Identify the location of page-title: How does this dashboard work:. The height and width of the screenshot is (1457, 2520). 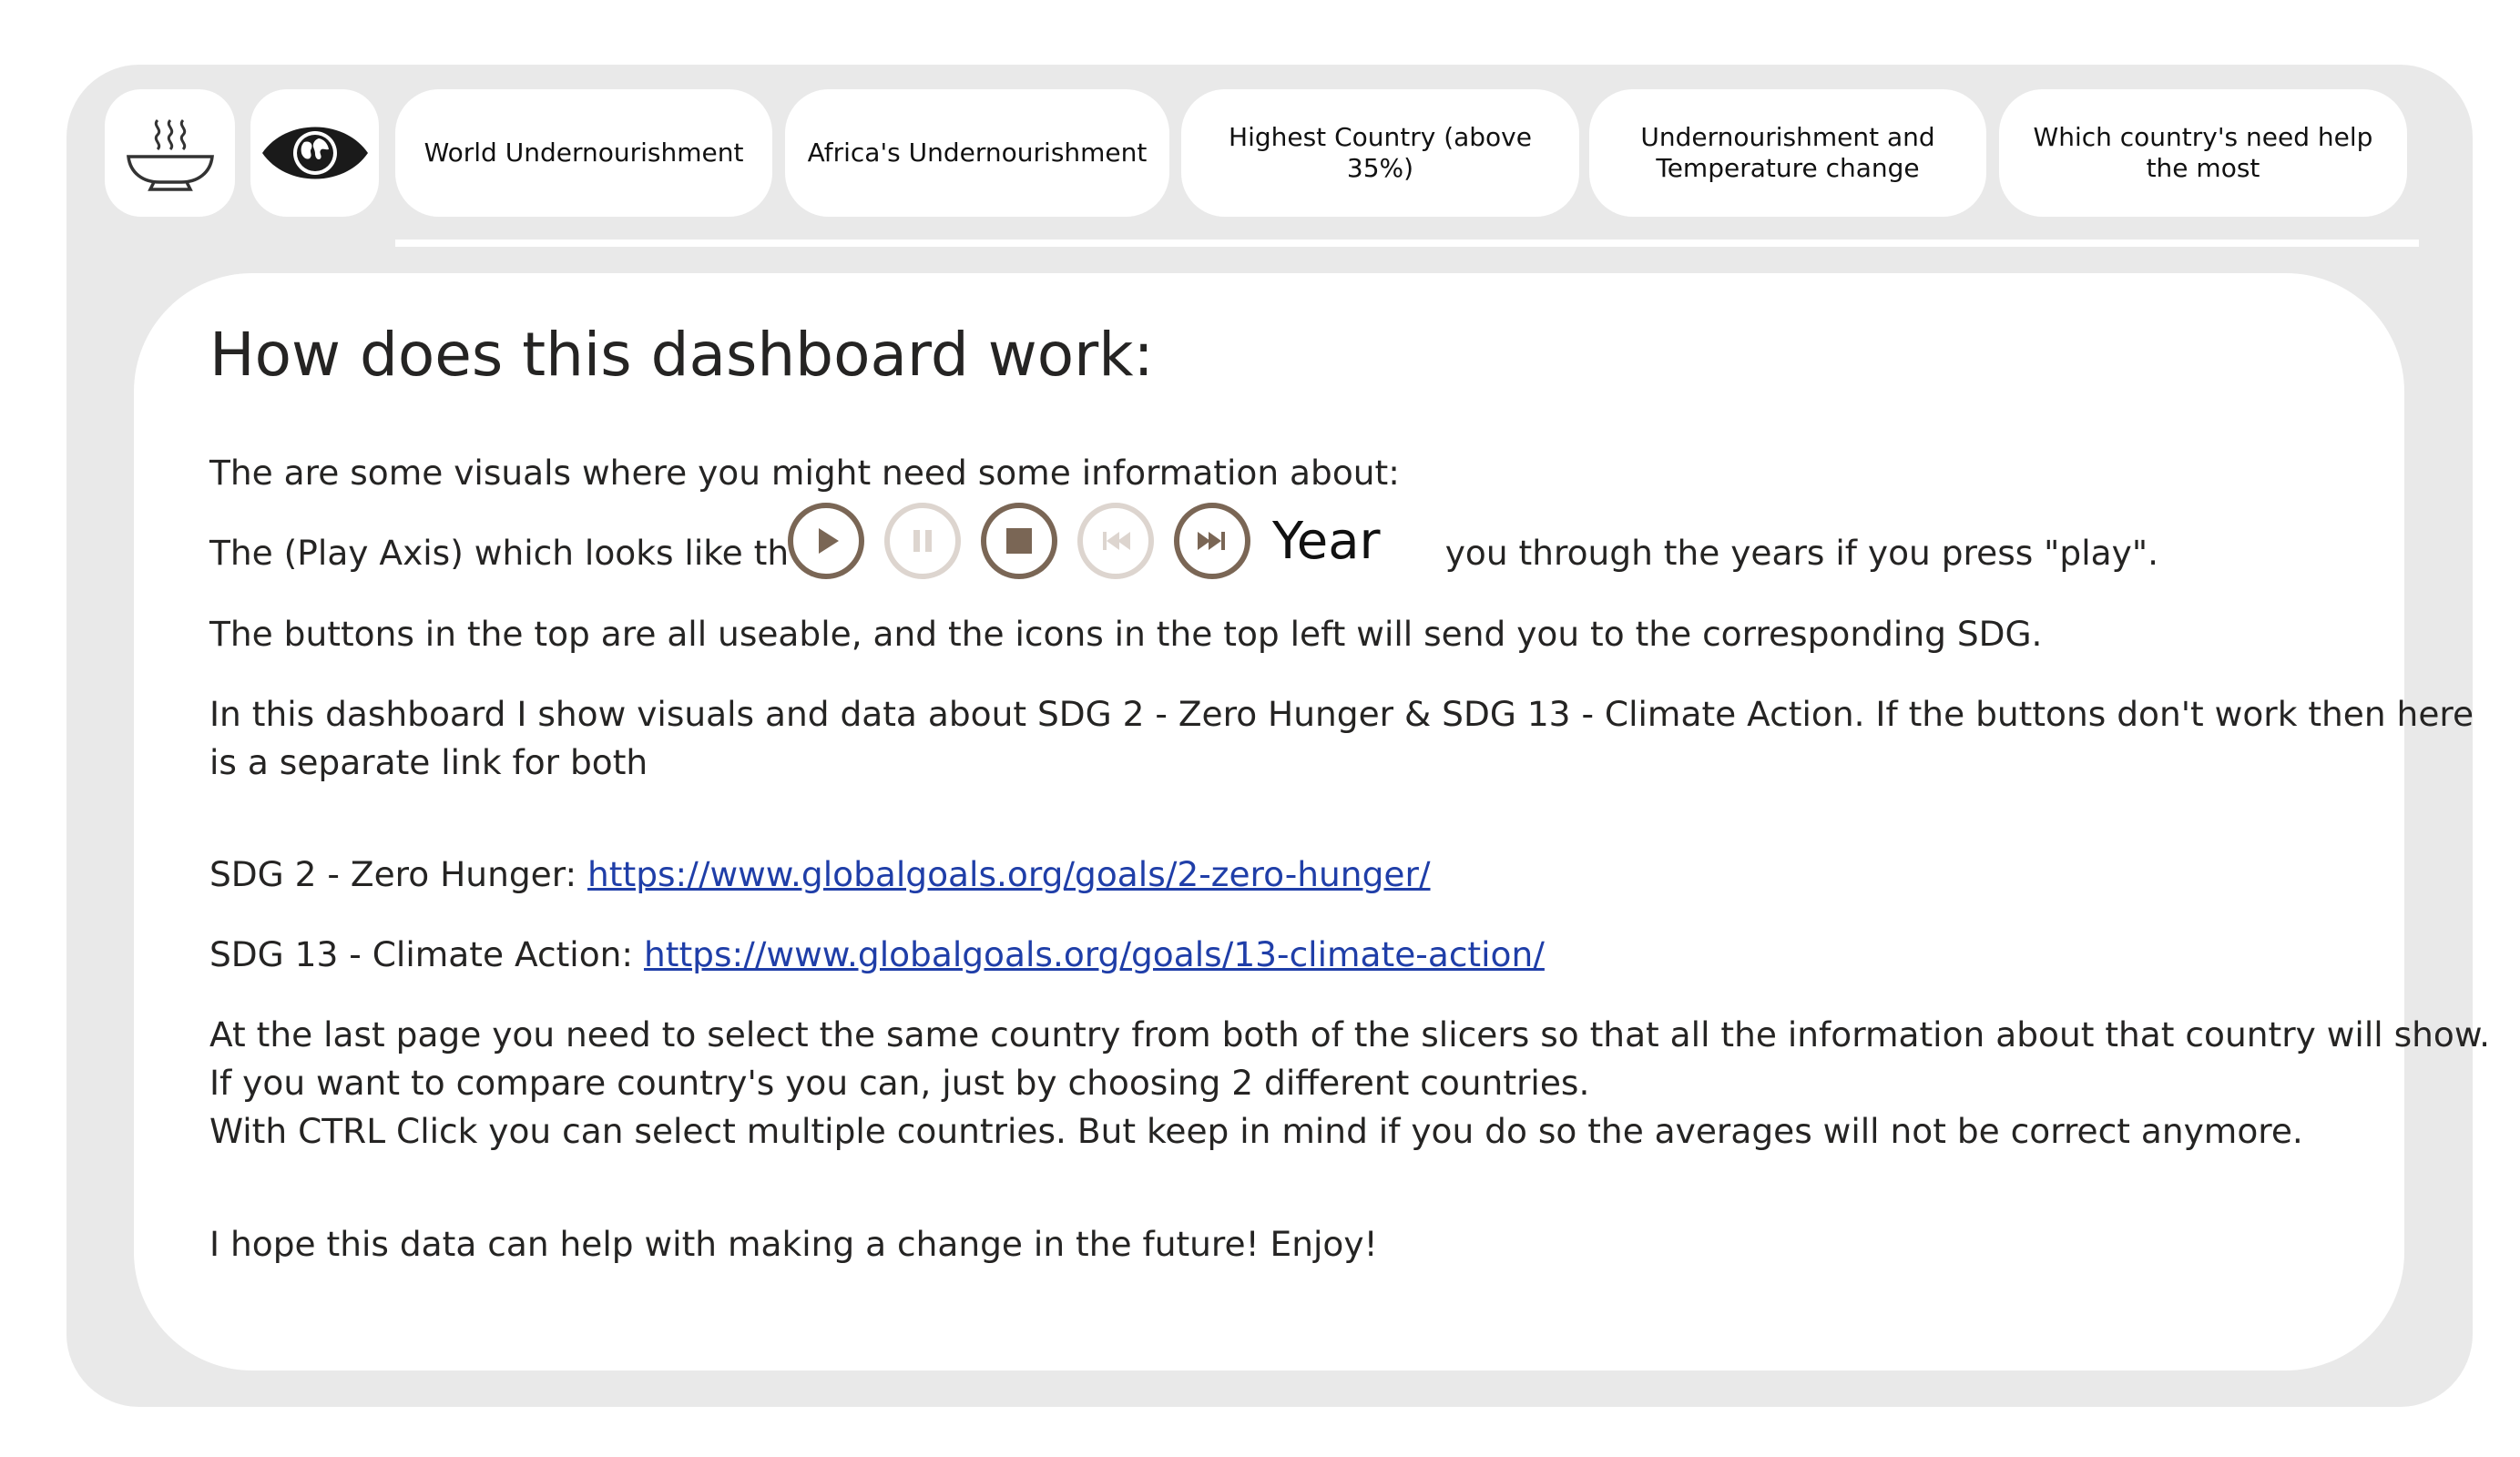
(681, 355).